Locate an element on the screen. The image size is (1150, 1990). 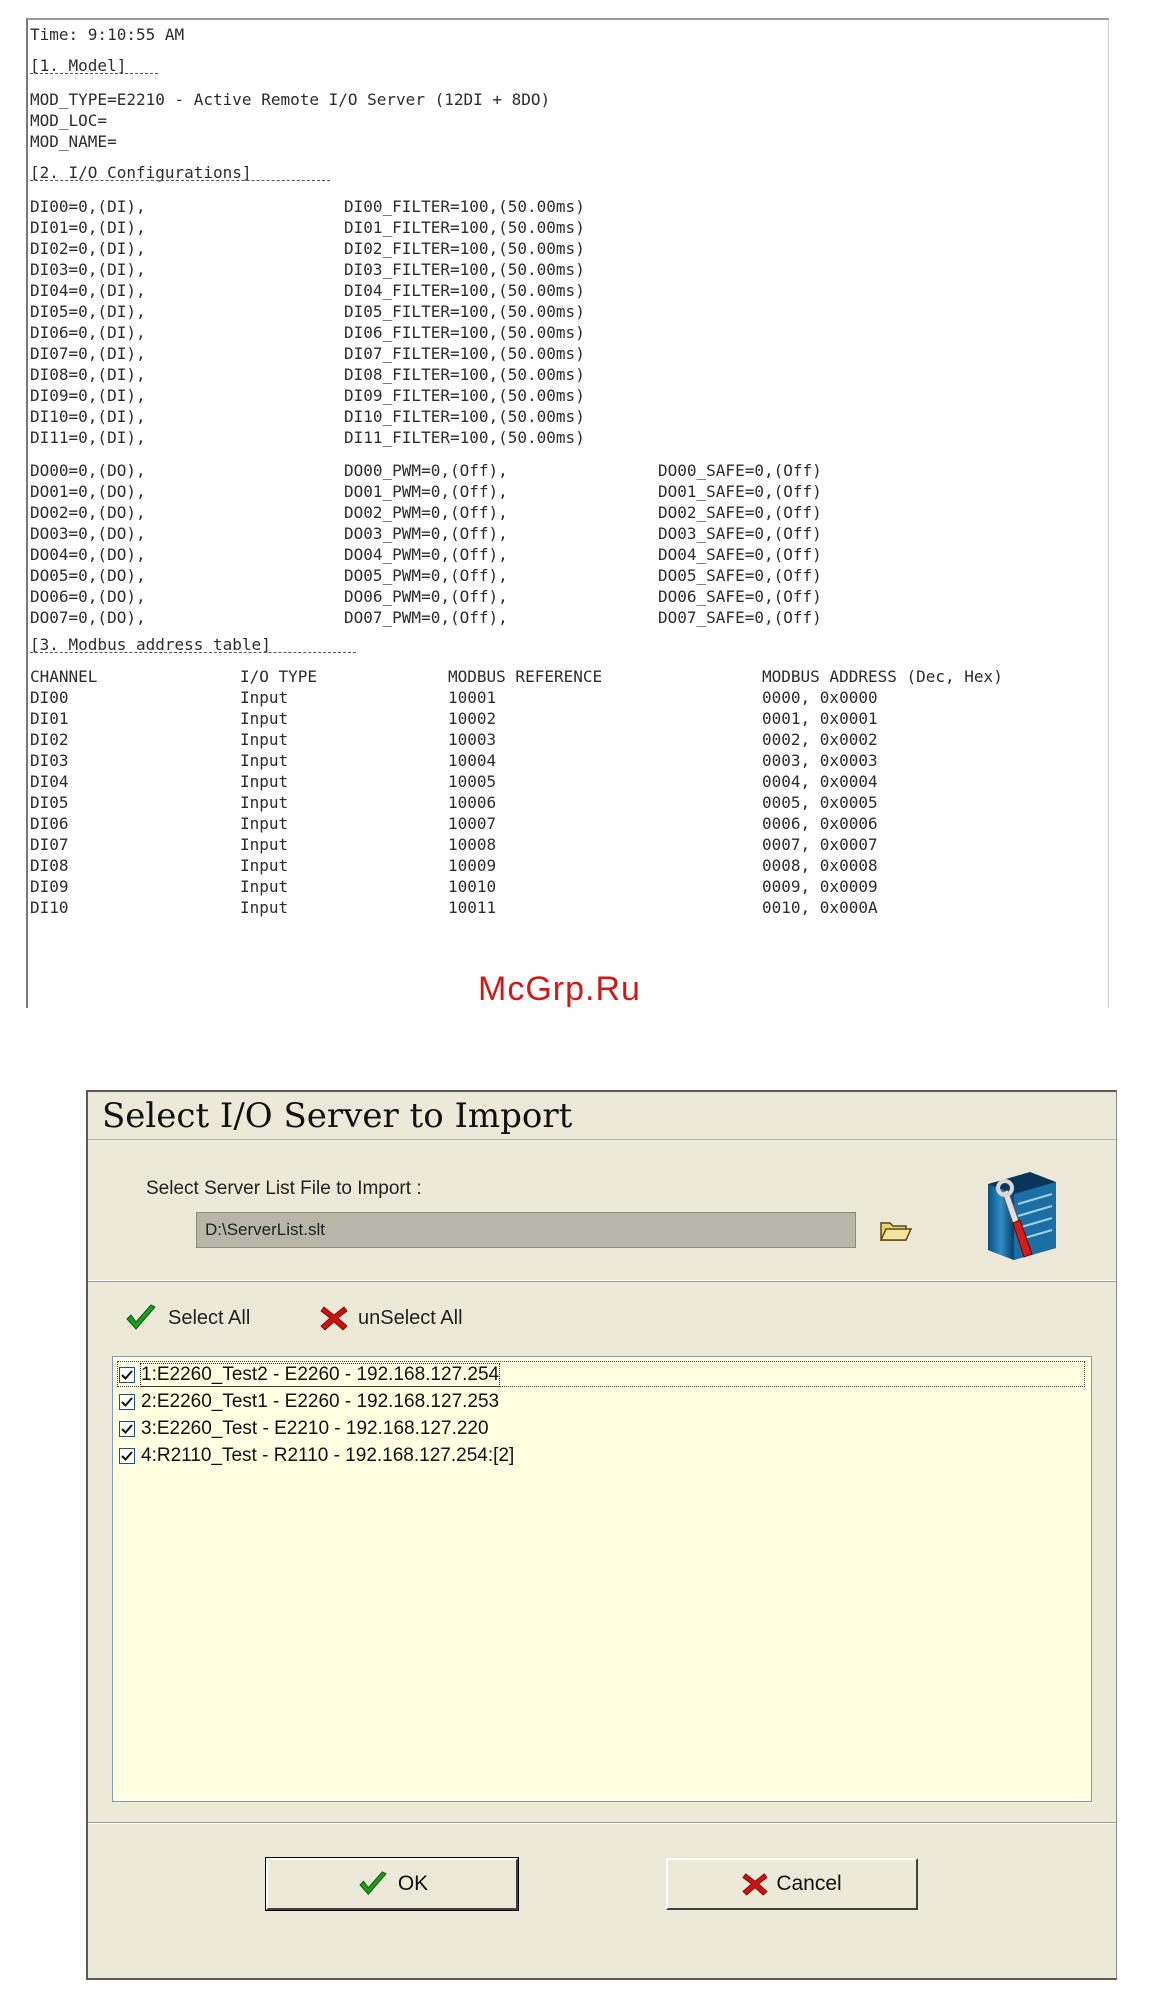
report-text-cell: DI07=0,(DI), is located at coordinates (88, 353).